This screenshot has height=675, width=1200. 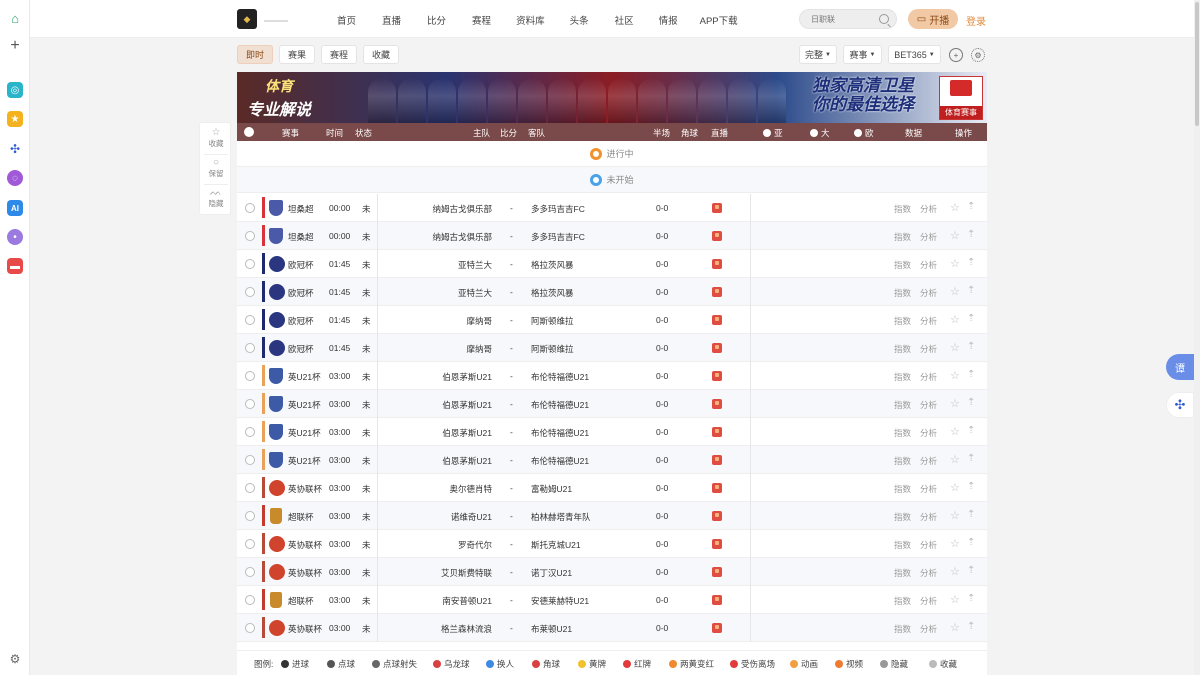 I want to click on tab-live: 即时, so click(x=255, y=54).